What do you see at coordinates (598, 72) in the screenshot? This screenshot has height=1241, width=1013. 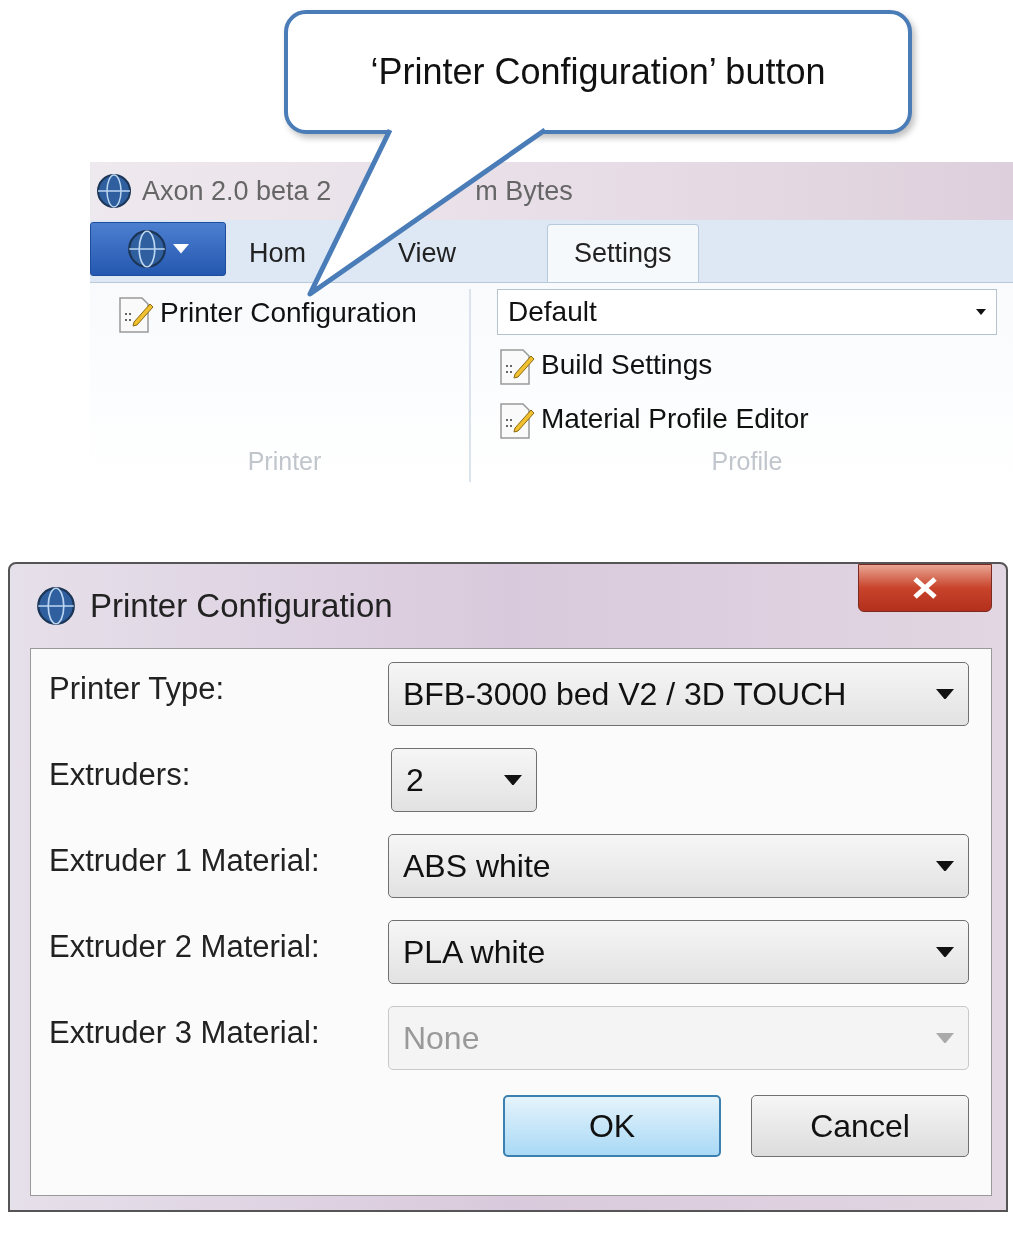 I see `callout-bubble: ‘Printer Configuration’ button` at bounding box center [598, 72].